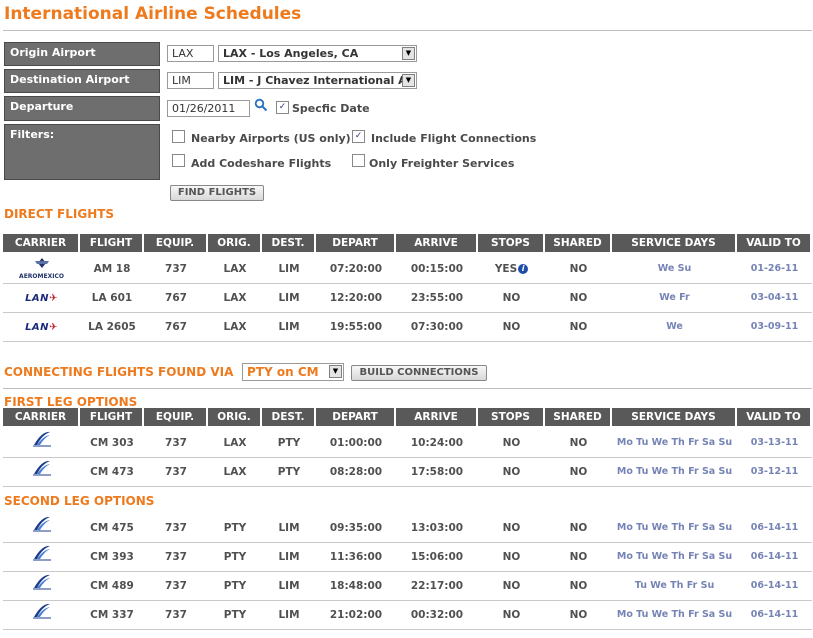 The image size is (813, 638). I want to click on cell-days-text: We Fr, so click(674, 297).